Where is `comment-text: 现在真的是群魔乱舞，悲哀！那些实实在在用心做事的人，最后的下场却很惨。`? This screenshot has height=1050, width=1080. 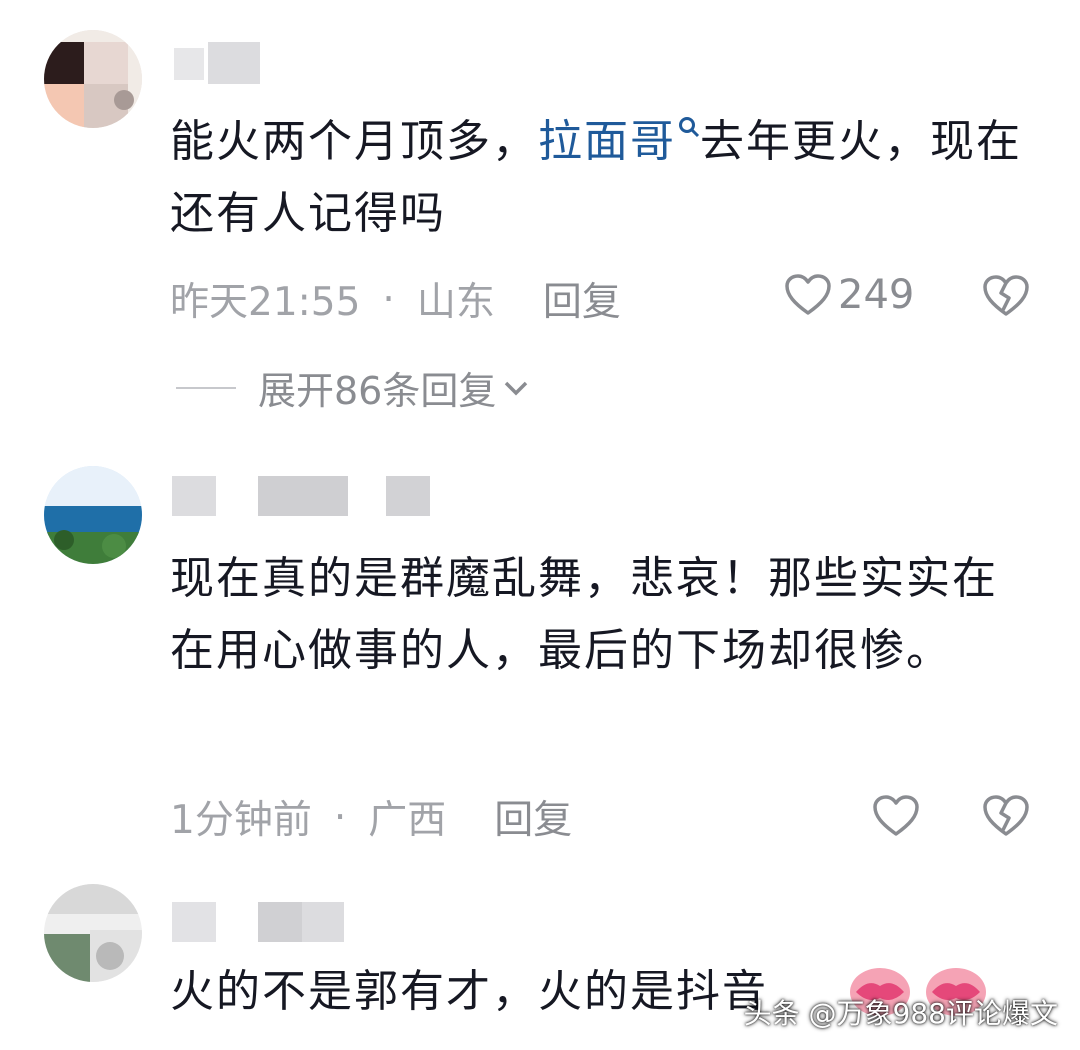
comment-text: 现在真的是群魔乱舞，悲哀！那些实实在在用心做事的人，最后的下场却很惨。 is located at coordinates (584, 614).